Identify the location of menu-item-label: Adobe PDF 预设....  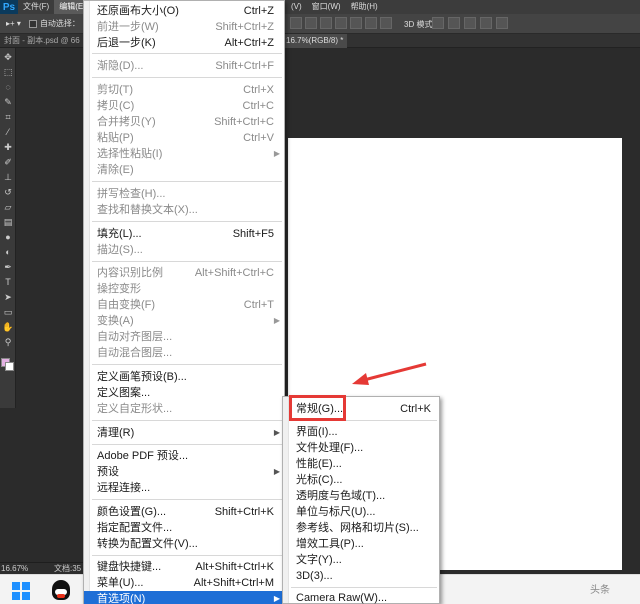
(143, 456).